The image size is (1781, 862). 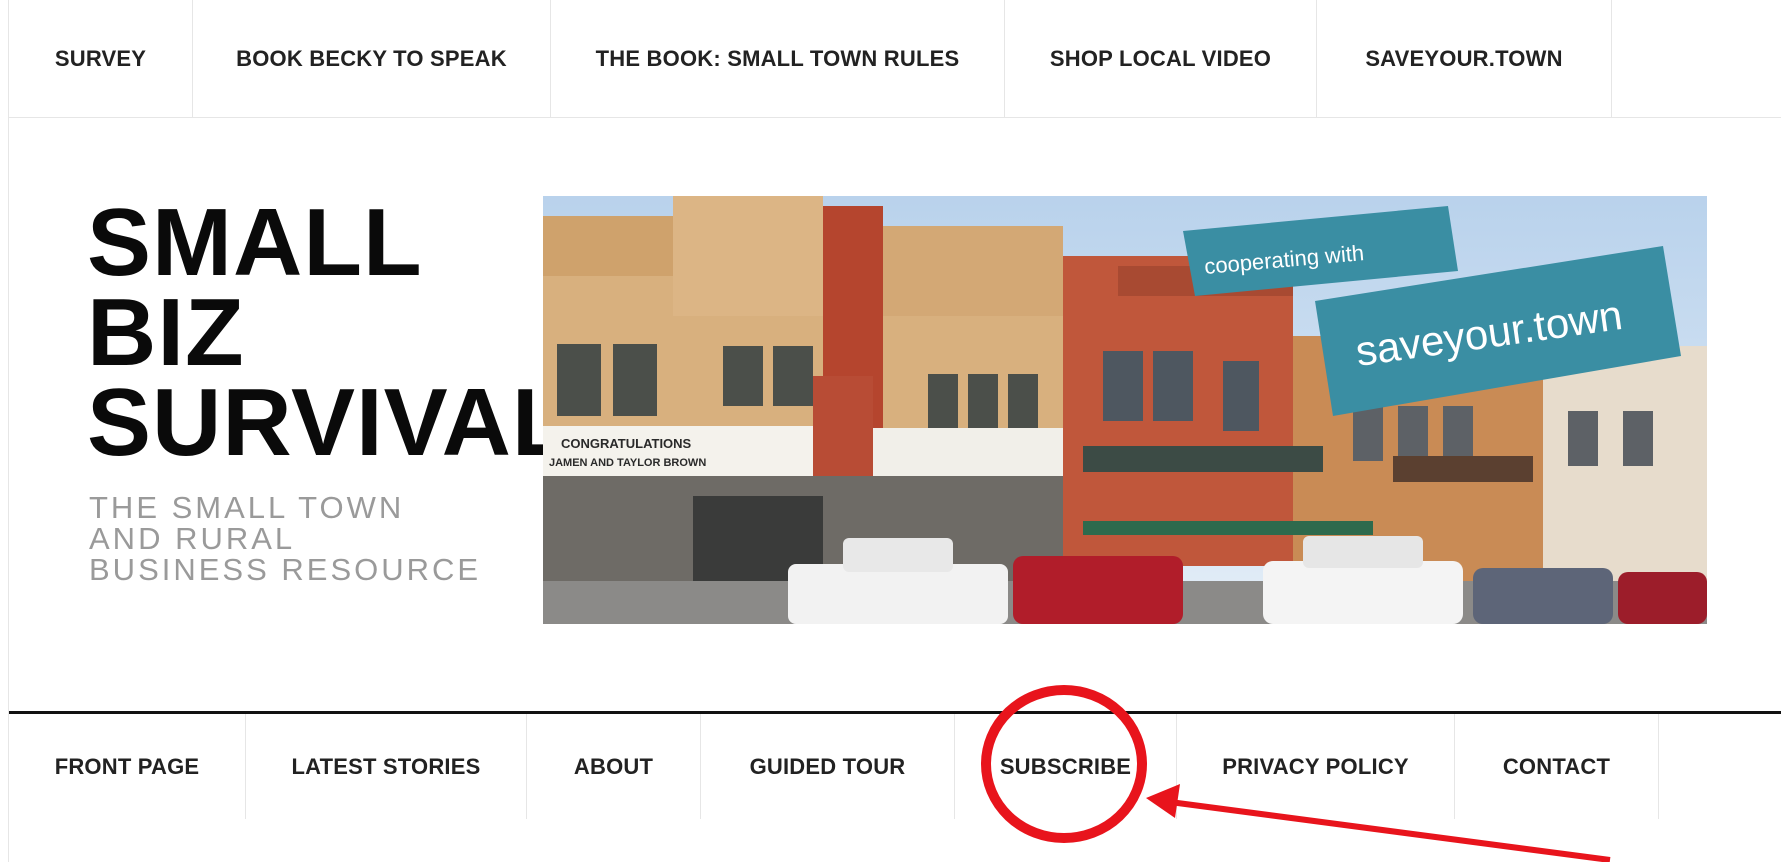 What do you see at coordinates (778, 58) in the screenshot?
I see `top-nav-item-the-book: THE BOOK: SMALL TOWN RULES` at bounding box center [778, 58].